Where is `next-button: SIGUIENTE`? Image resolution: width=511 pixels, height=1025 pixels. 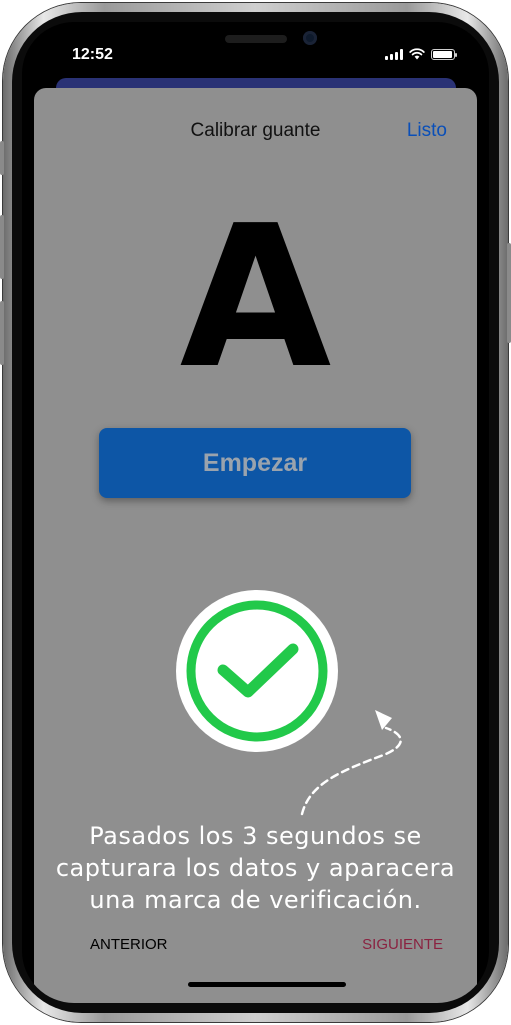
next-button: SIGUIENTE is located at coordinates (402, 944).